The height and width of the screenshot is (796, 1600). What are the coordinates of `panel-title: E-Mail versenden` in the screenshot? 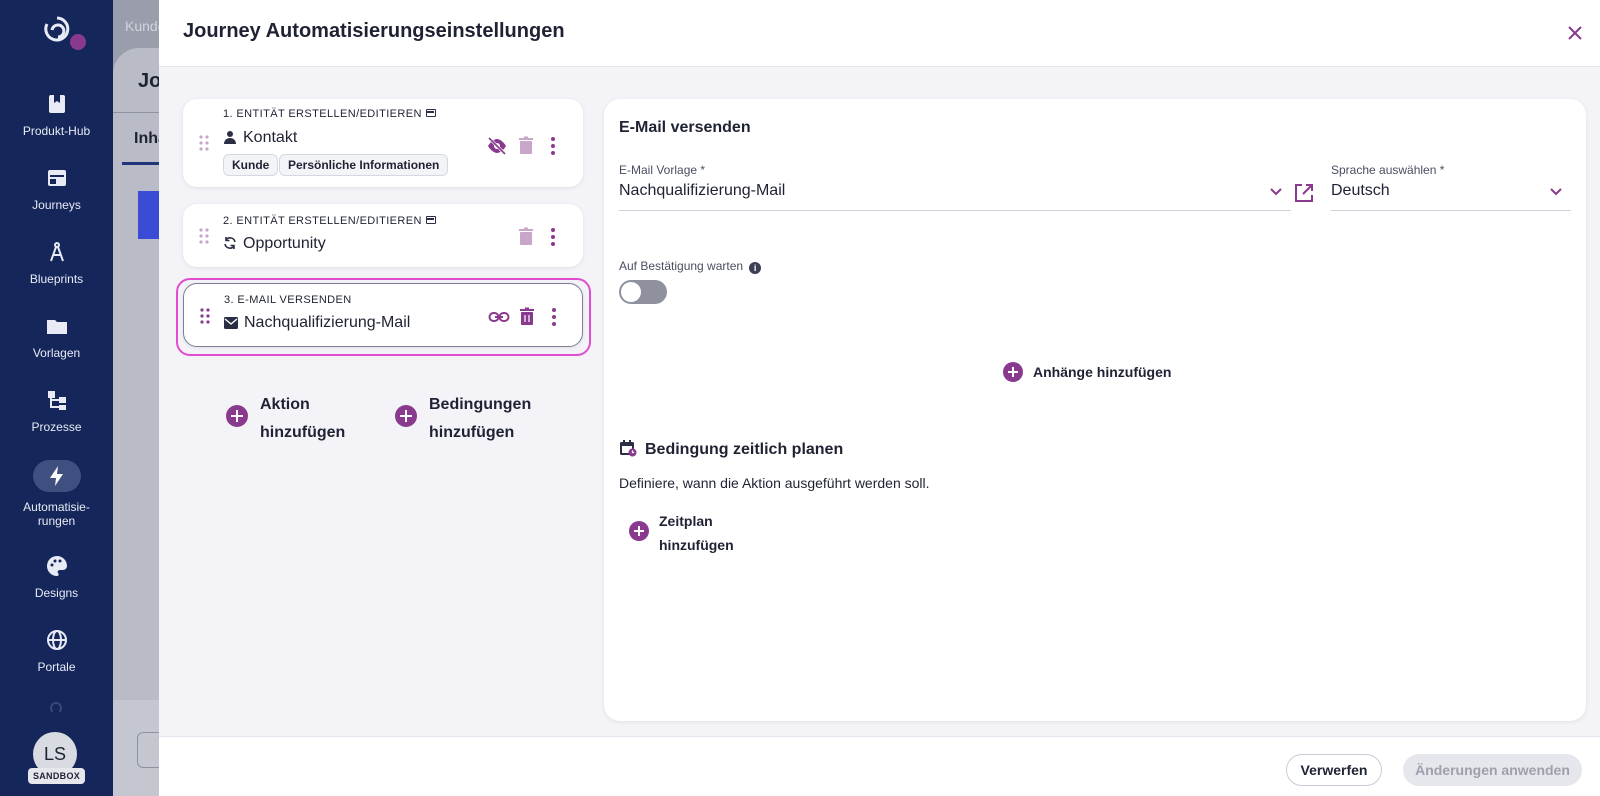 It's located at (685, 127).